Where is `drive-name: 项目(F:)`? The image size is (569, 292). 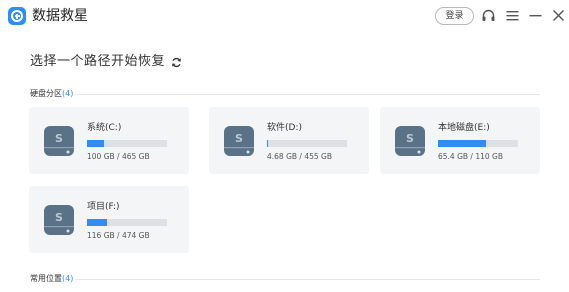
drive-name: 项目(F:) is located at coordinates (103, 207).